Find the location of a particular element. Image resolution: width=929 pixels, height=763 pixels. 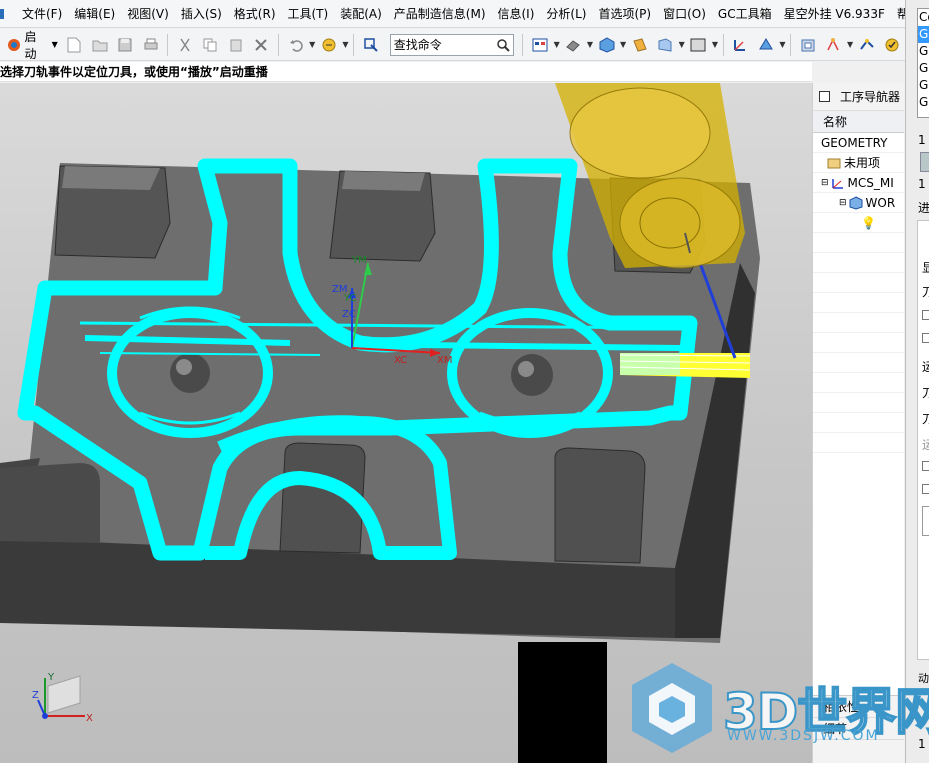

operation-list: Co GC GC GC GC GC is located at coordinates (923, 63).